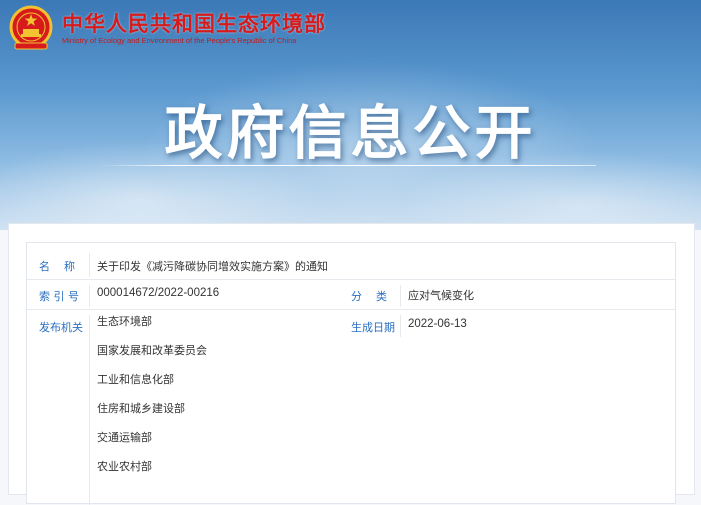 The height and width of the screenshot is (505, 701). What do you see at coordinates (61, 327) in the screenshot?
I see `issuer-label: 发布机关` at bounding box center [61, 327].